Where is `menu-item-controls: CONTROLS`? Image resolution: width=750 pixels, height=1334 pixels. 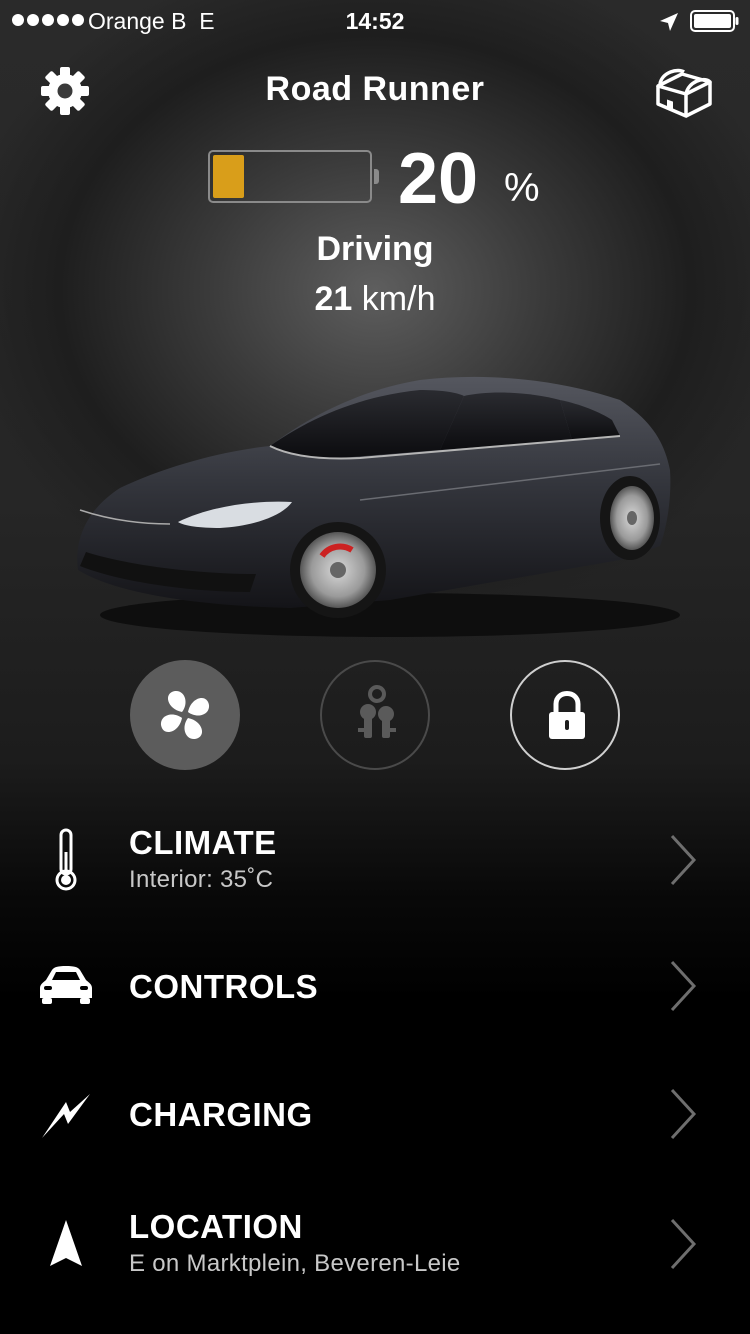 menu-item-controls: CONTROLS is located at coordinates (375, 986).